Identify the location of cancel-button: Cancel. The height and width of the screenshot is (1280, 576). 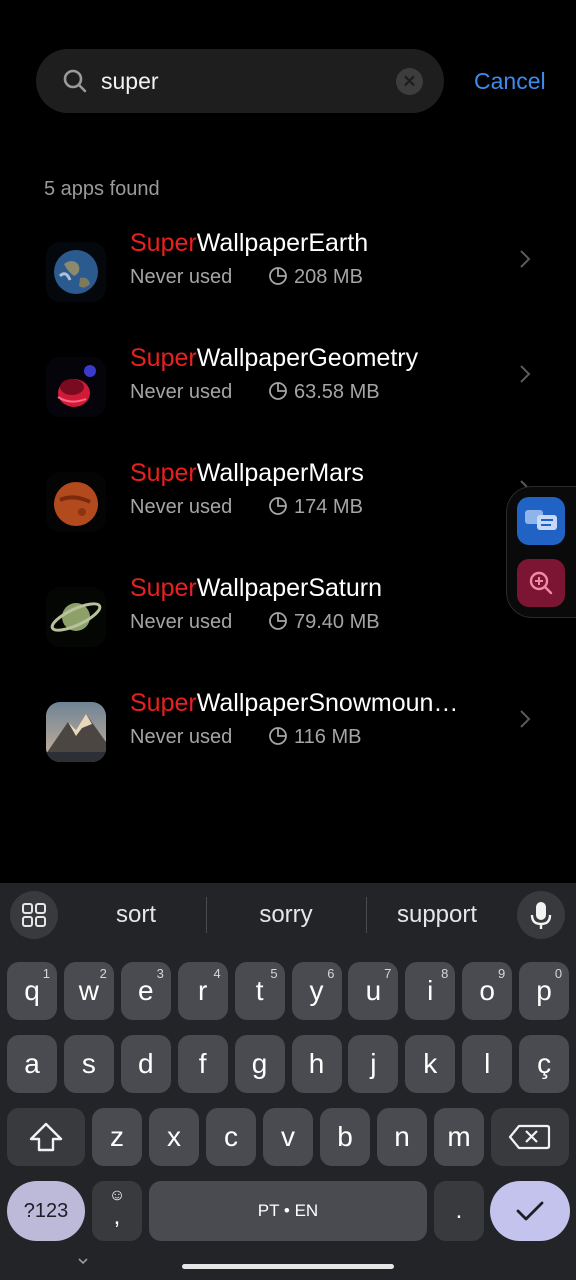
(510, 81).